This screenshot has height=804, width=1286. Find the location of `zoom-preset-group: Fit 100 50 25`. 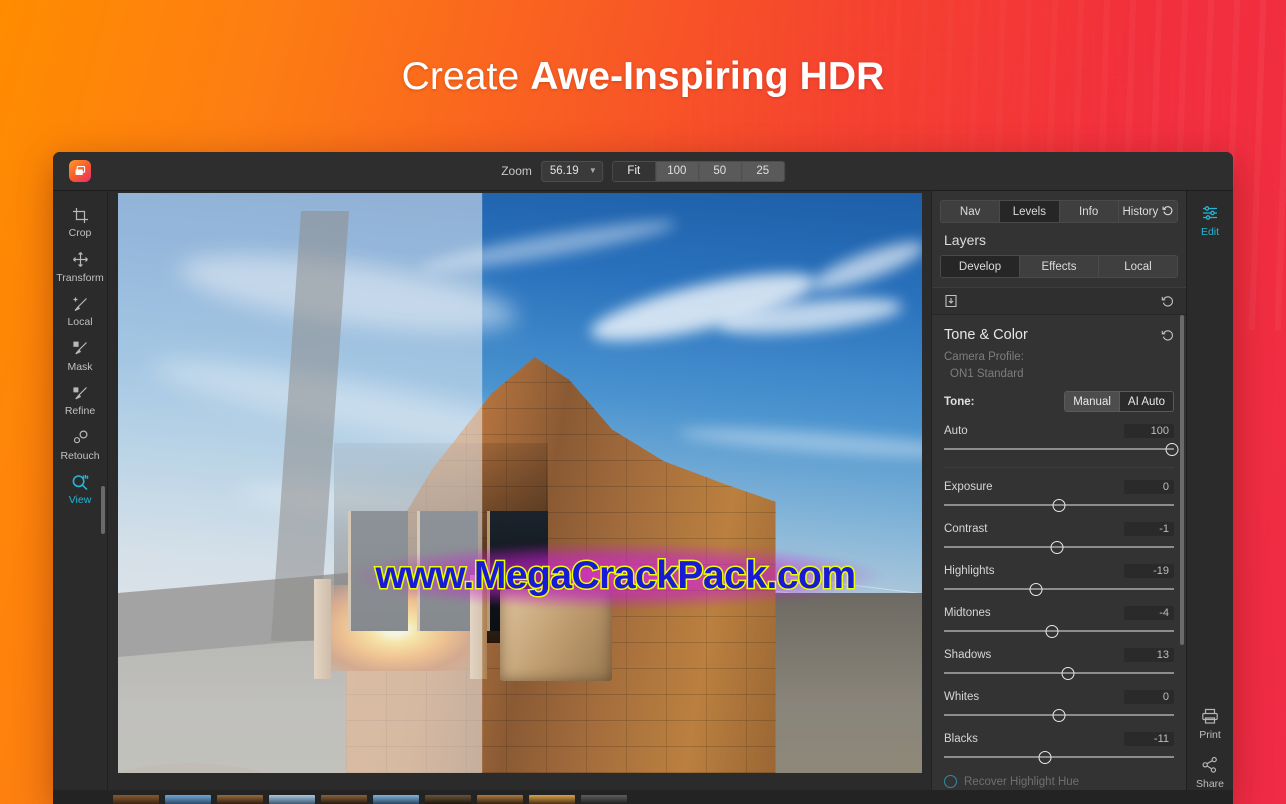

zoom-preset-group: Fit 100 50 25 is located at coordinates (698, 171).